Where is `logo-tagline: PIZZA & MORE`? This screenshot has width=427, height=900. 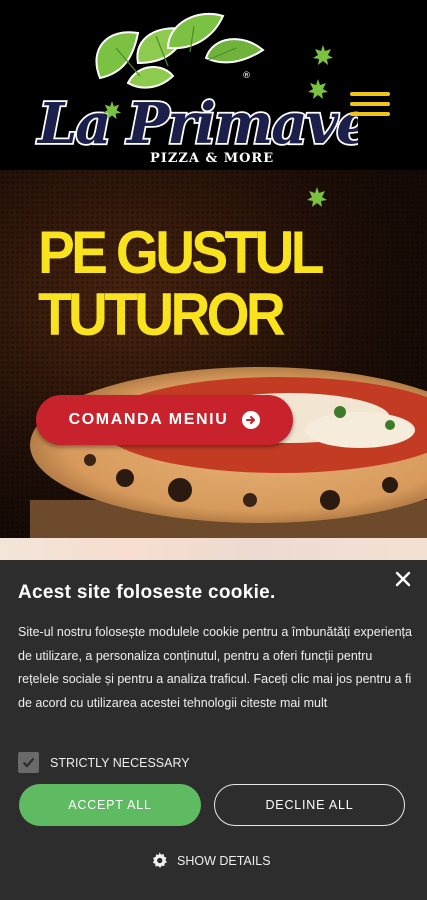
logo-tagline: PIZZA & MORE is located at coordinates (212, 158).